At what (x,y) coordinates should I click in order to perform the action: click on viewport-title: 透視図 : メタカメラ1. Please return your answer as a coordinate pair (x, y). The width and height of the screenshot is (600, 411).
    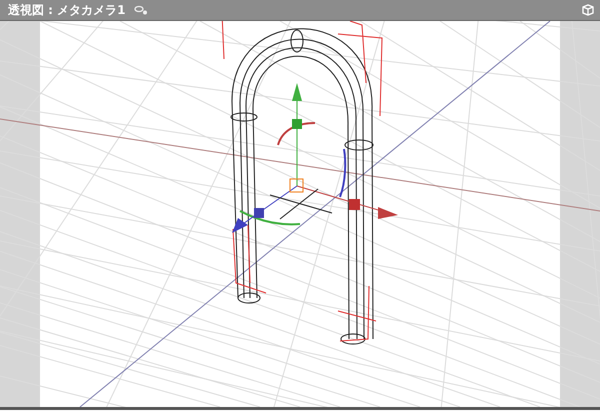
    Looking at the image, I should click on (67, 10).